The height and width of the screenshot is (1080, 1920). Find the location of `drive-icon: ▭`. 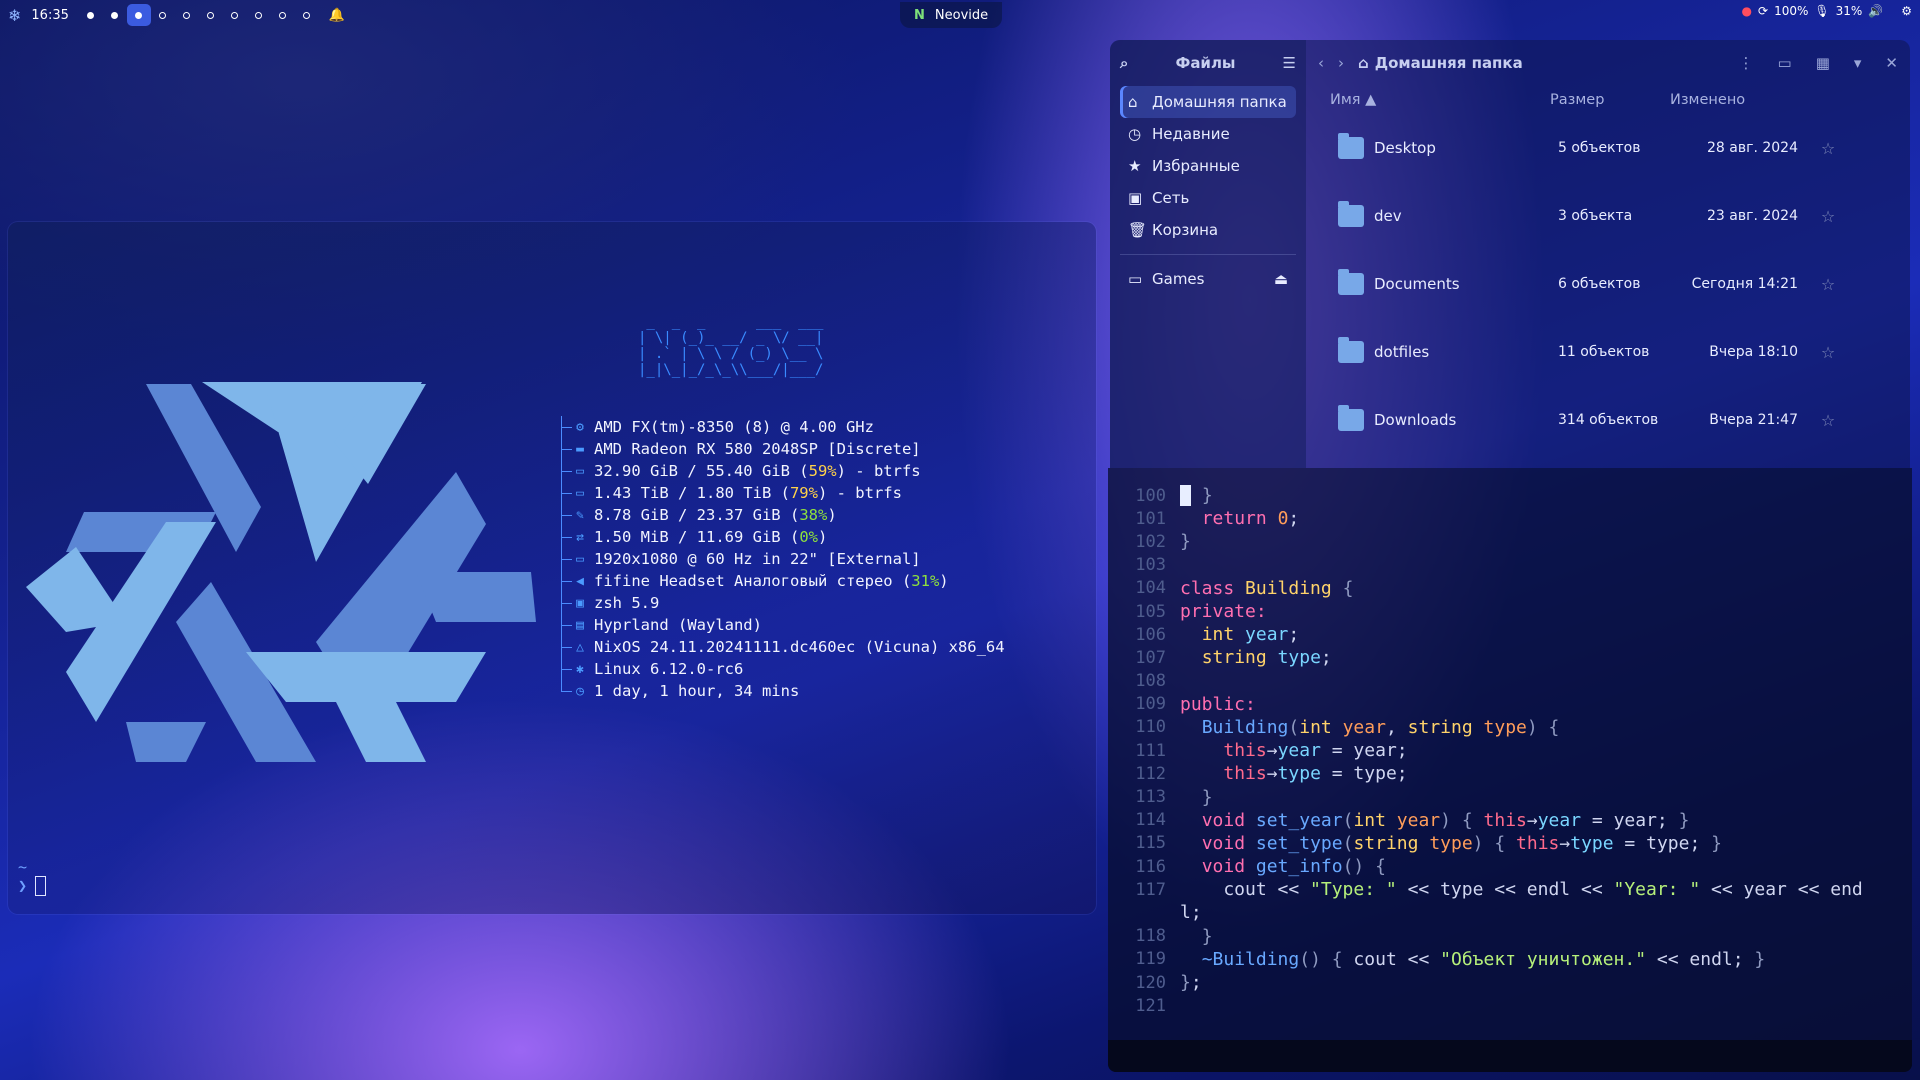

drive-icon: ▭ is located at coordinates (1135, 279).